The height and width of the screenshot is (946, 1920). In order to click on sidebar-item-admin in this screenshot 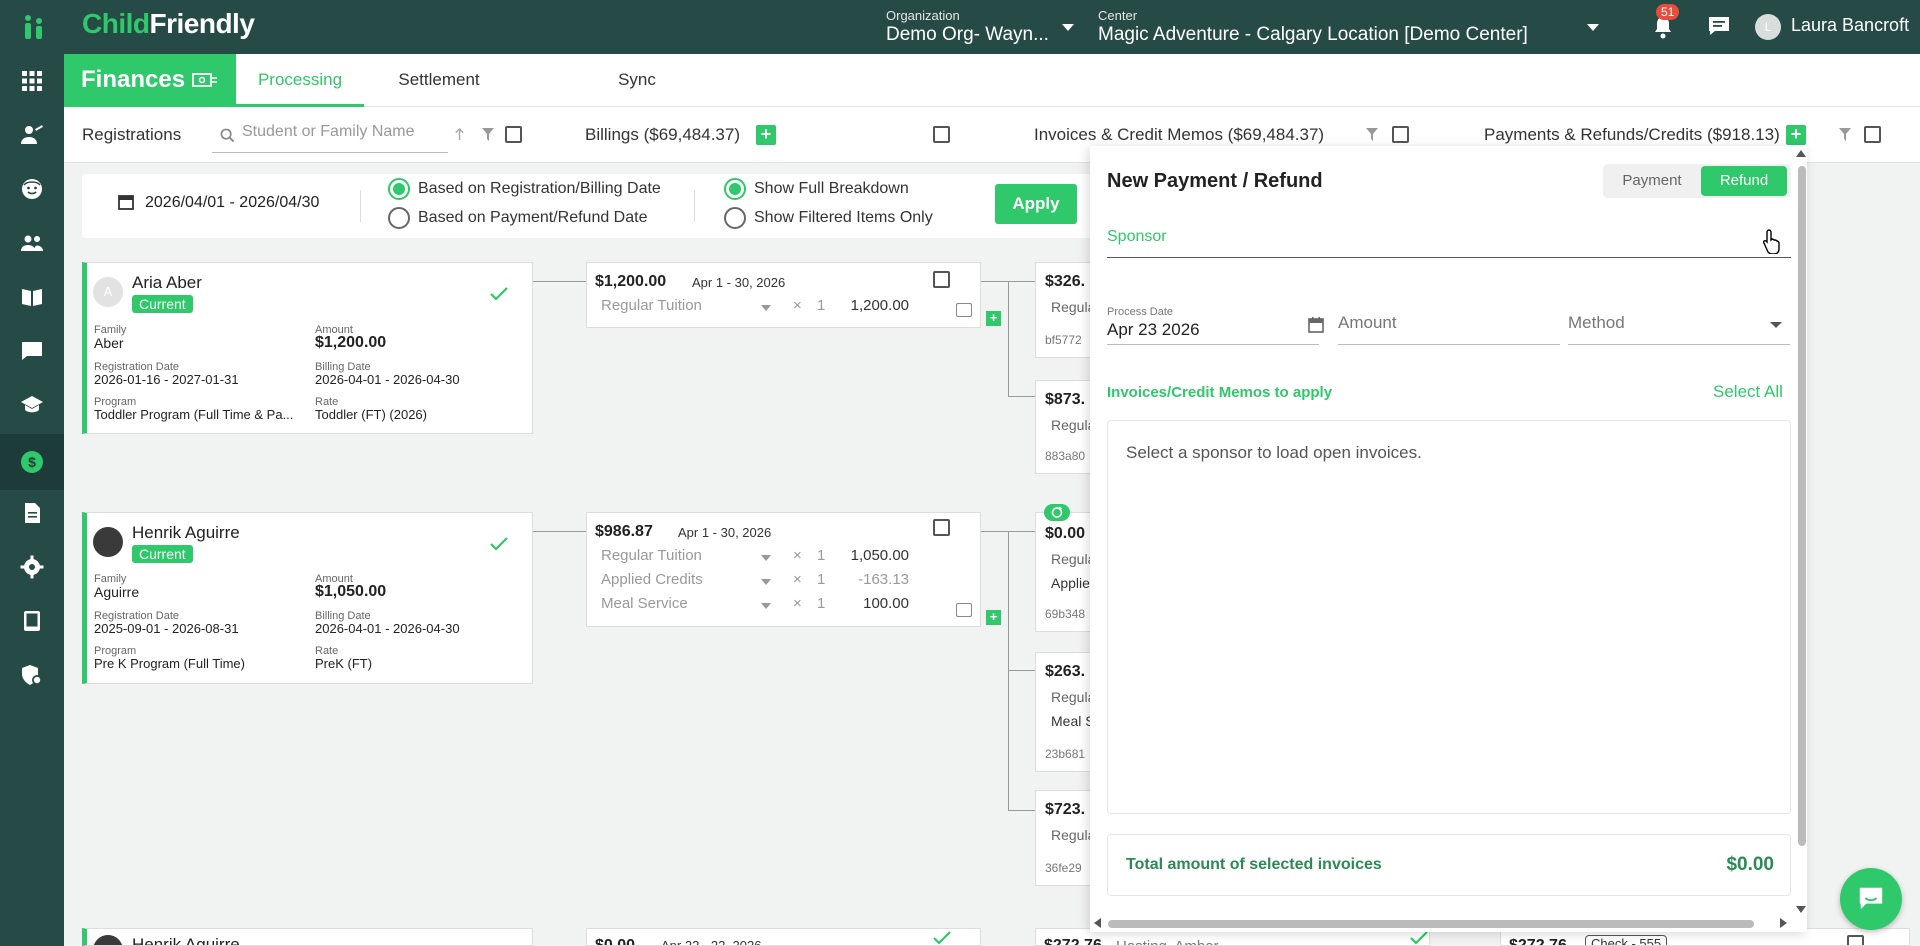, I will do `click(32, 675)`.